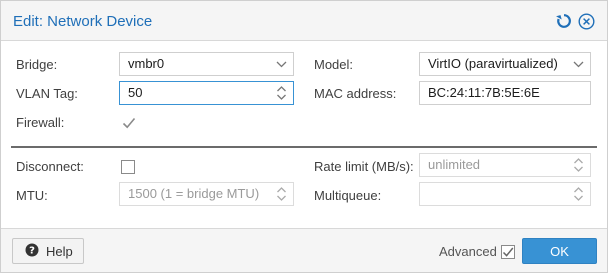 This screenshot has height=273, width=608. What do you see at coordinates (355, 93) in the screenshot?
I see `mac-address-label: MAC address:` at bounding box center [355, 93].